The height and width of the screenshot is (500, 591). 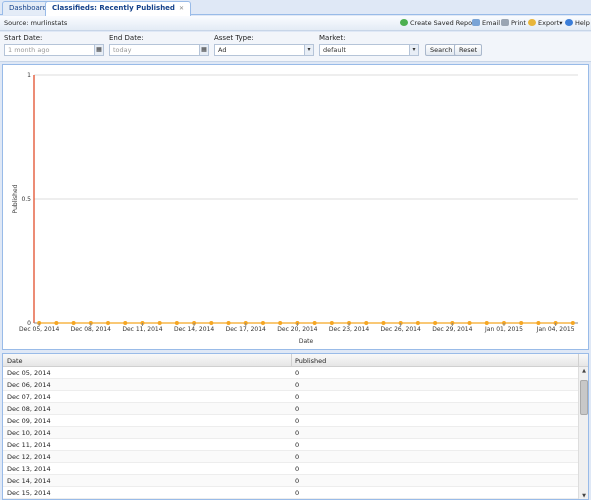 I want to click on y-tick-label: 1, so click(x=29, y=75).